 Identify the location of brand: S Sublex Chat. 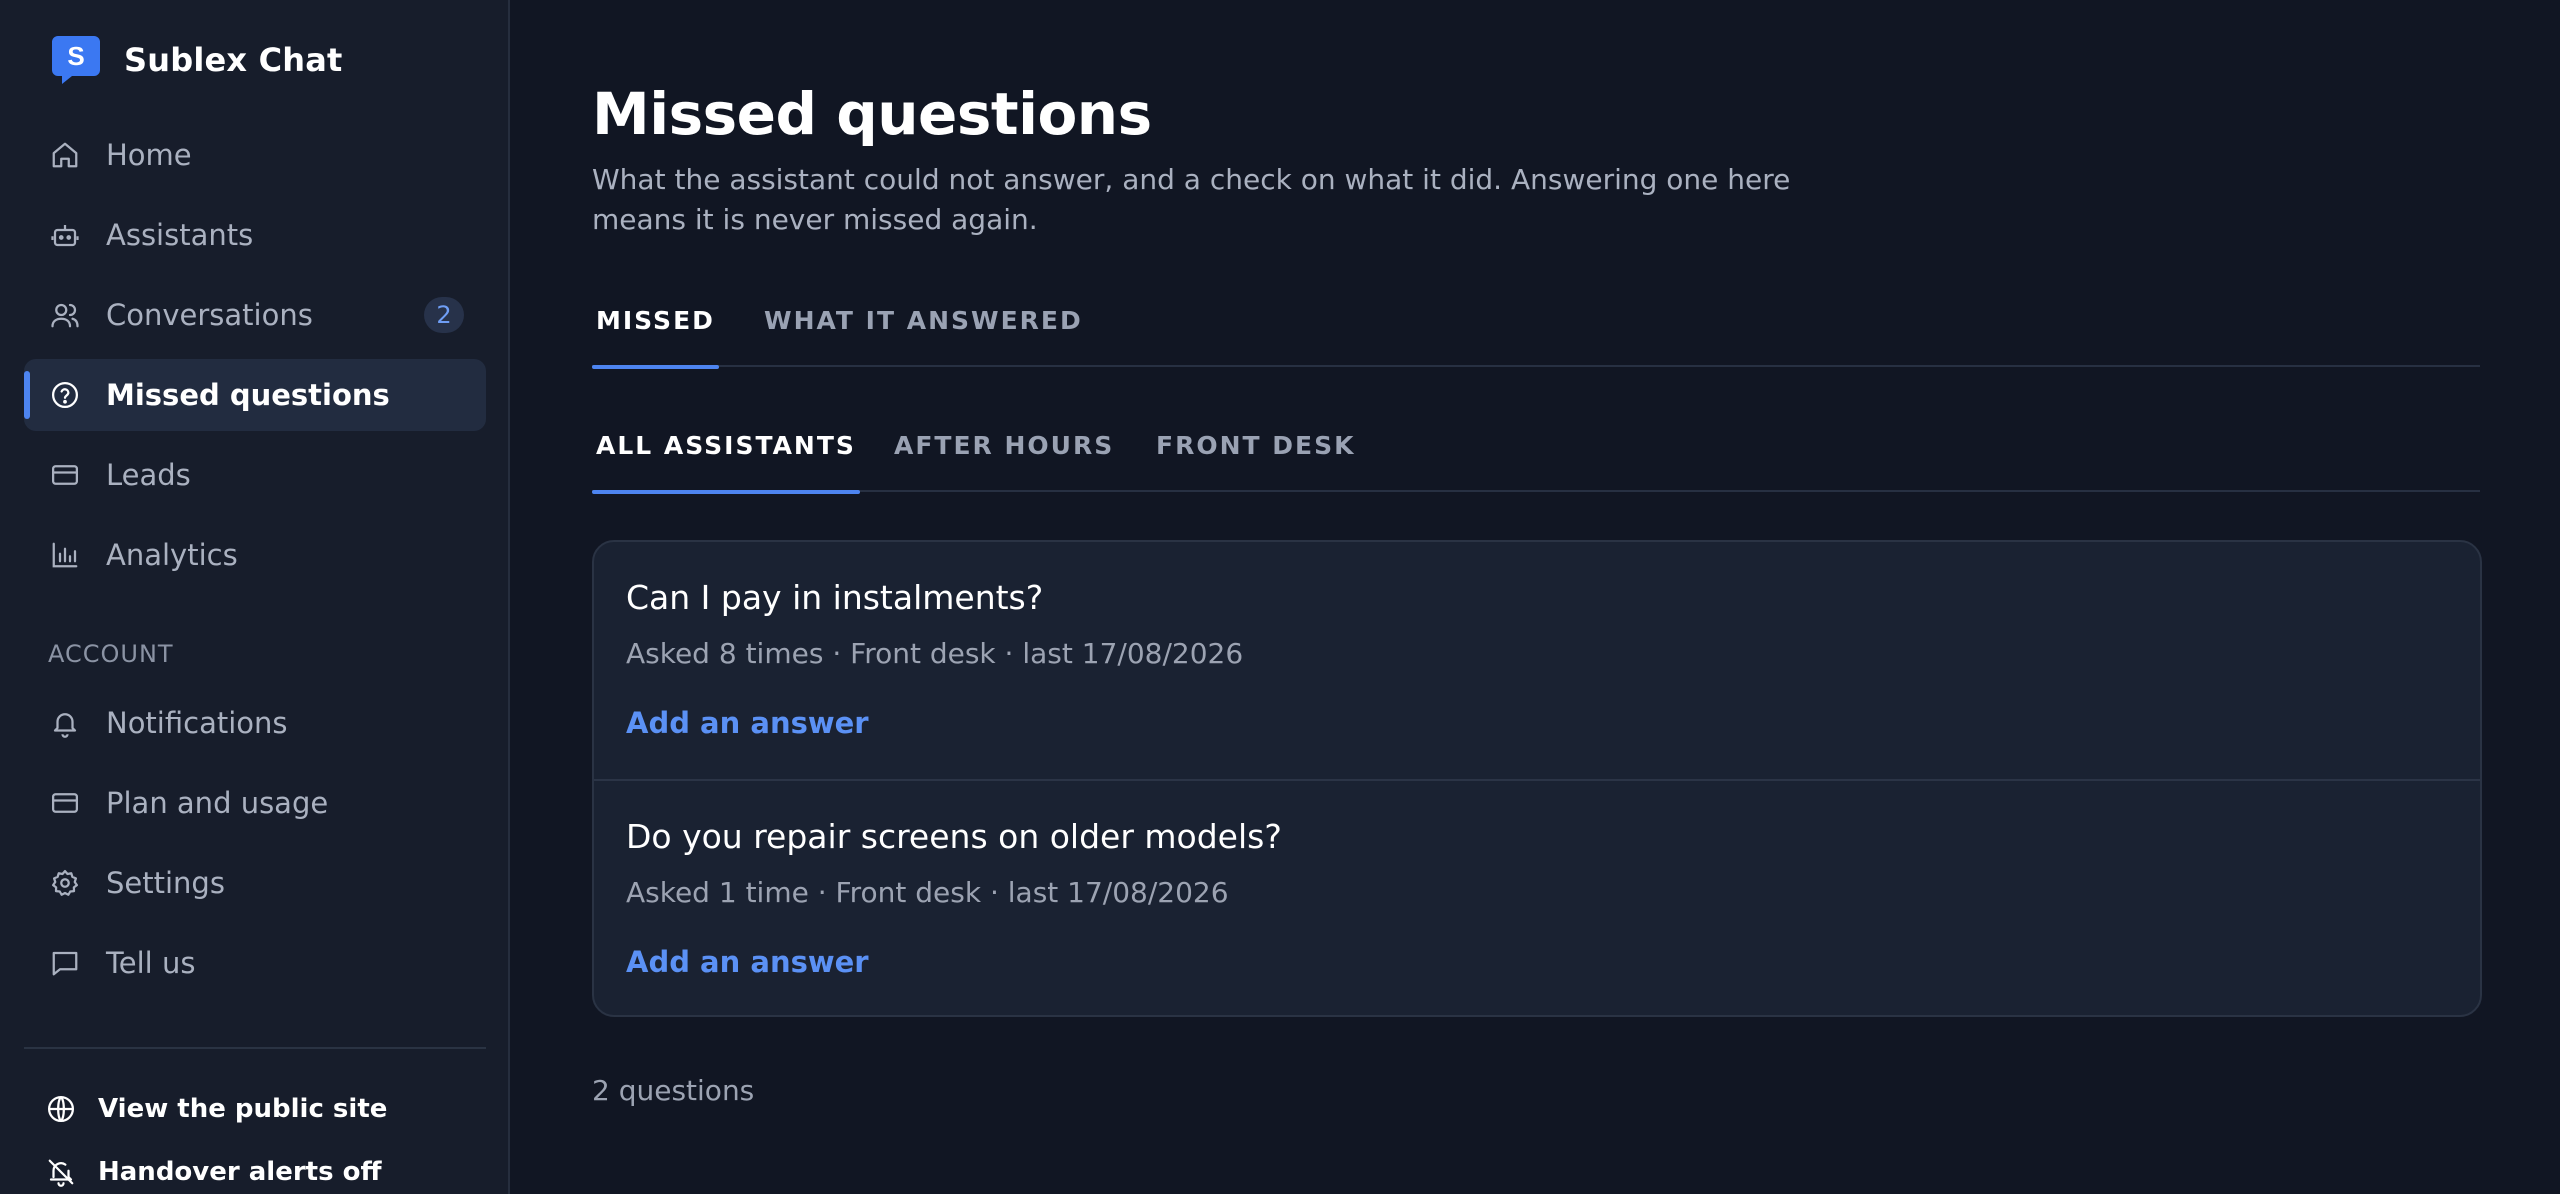
(196, 60).